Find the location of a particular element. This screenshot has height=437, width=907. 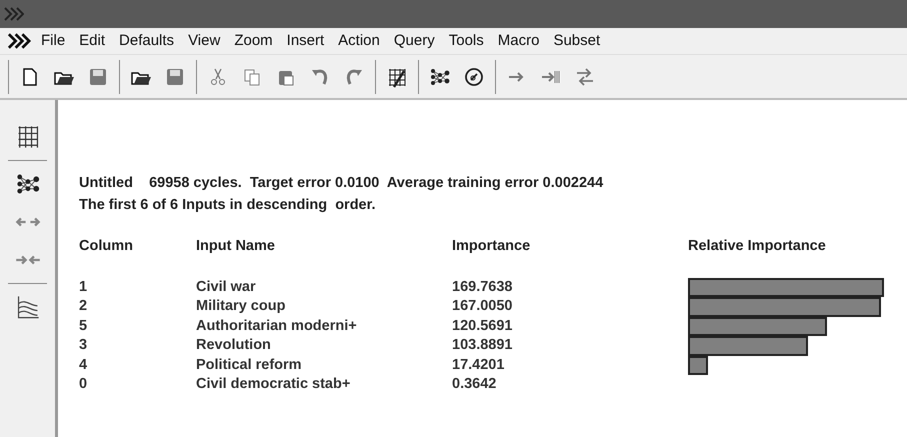

menu-item: Tools is located at coordinates (466, 41).